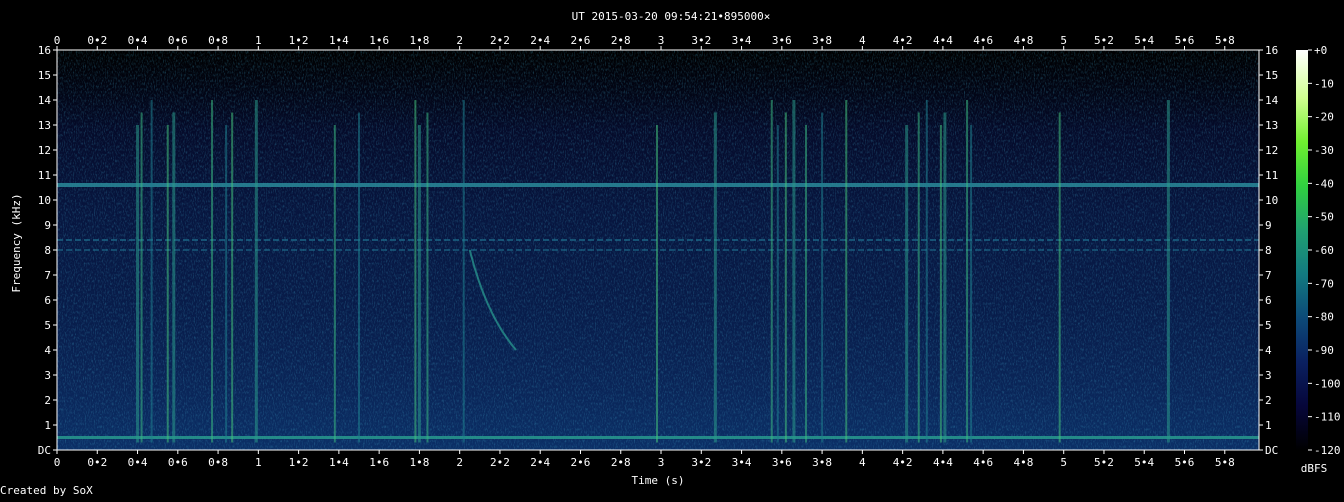 The image size is (1344, 502). What do you see at coordinates (1320, 50) in the screenshot?
I see `colorbar-tick-label: +0` at bounding box center [1320, 50].